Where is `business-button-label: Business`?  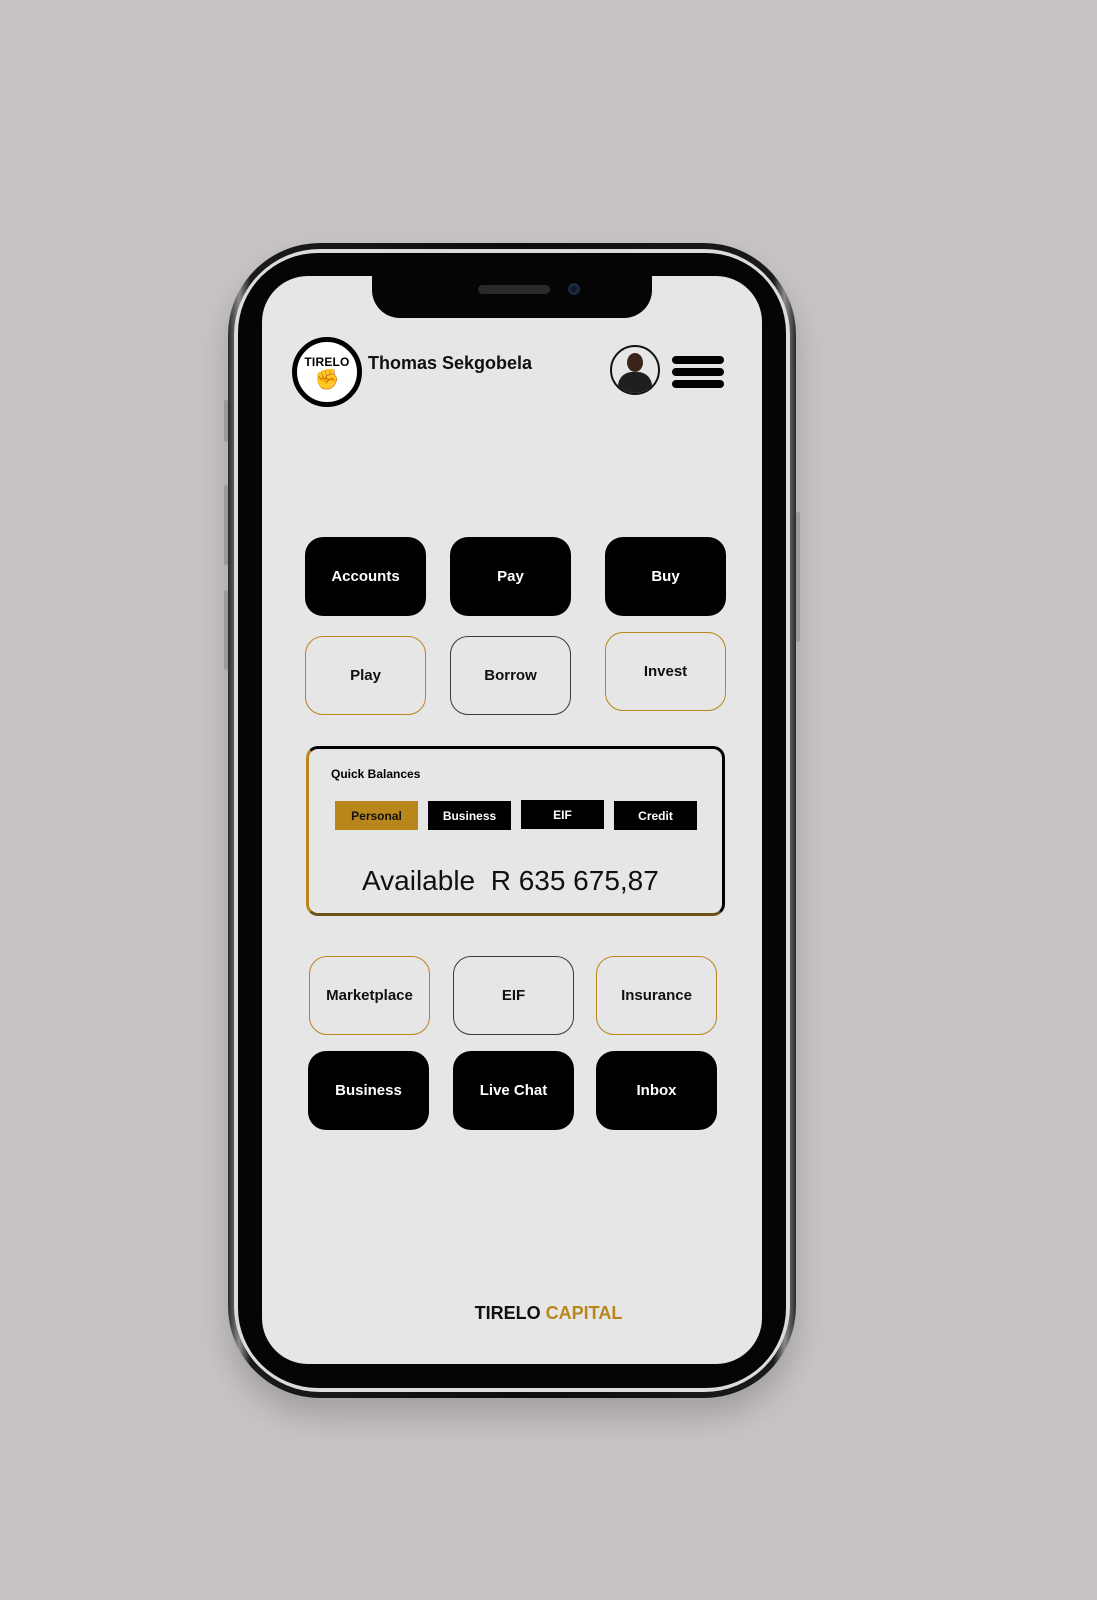
business-button-label: Business is located at coordinates (368, 1090).